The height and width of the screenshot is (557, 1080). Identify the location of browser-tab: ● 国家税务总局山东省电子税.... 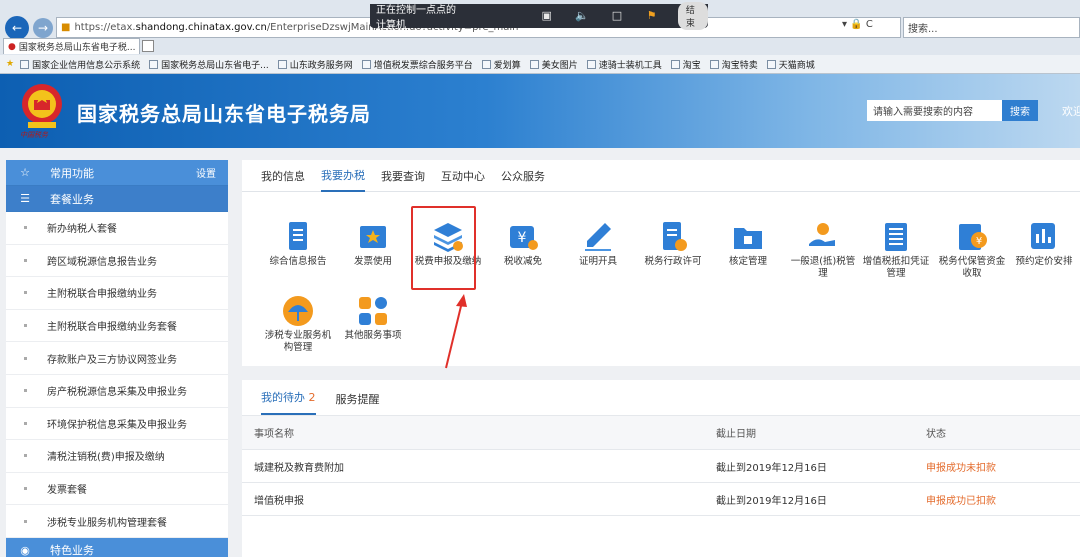
(71, 46).